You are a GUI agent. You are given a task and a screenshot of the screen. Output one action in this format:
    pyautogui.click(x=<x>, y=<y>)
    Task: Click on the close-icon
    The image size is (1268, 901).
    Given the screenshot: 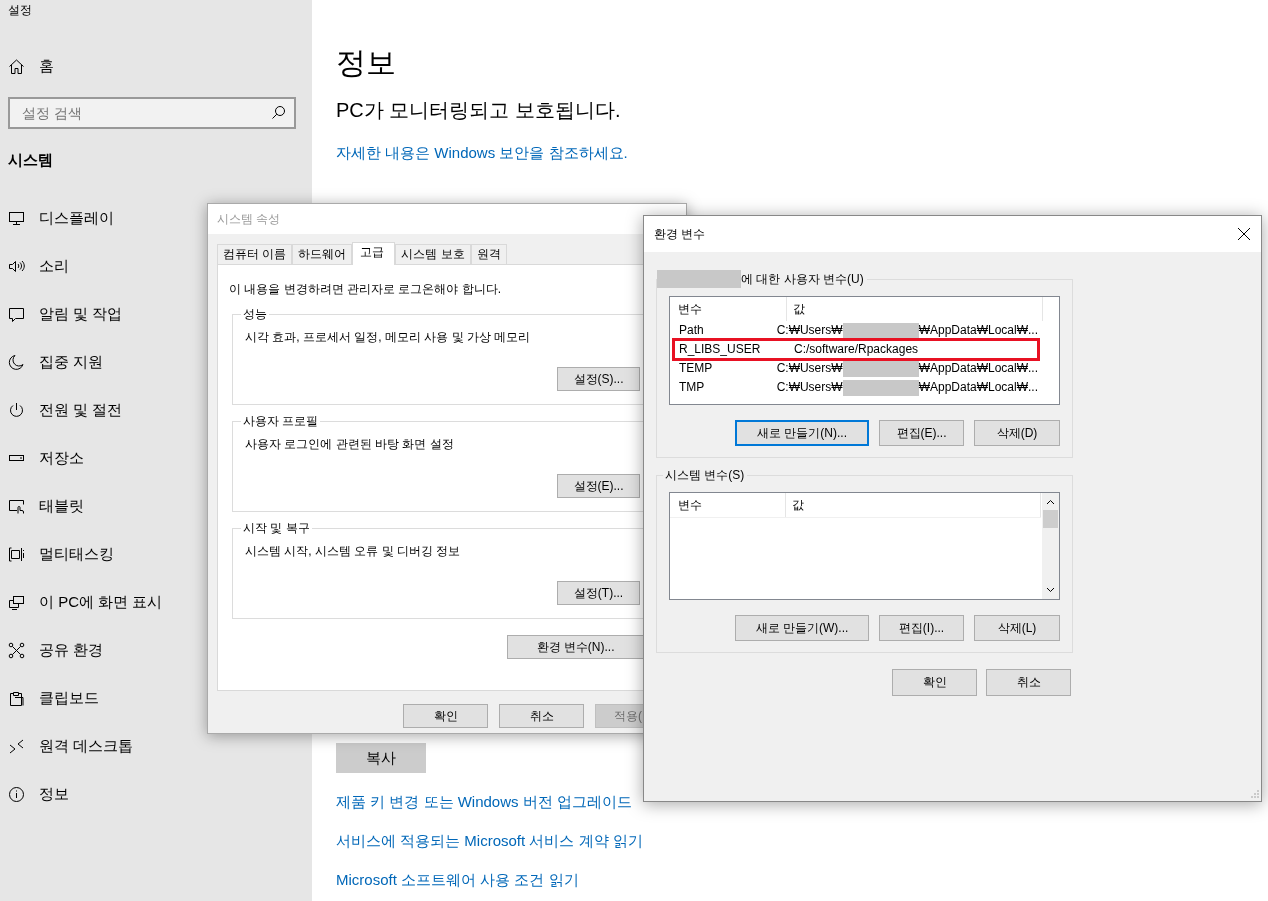 What is the action you would take?
    pyautogui.click(x=1244, y=234)
    